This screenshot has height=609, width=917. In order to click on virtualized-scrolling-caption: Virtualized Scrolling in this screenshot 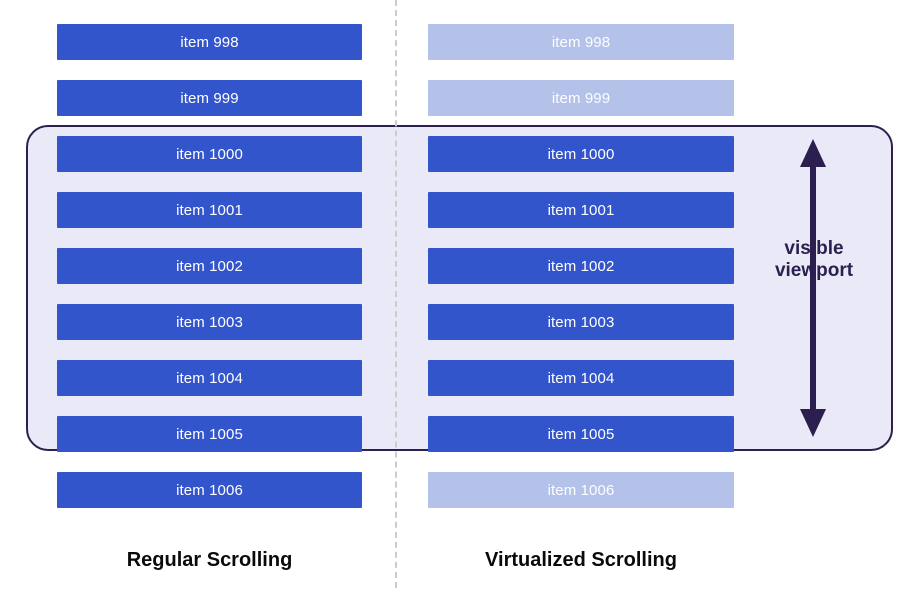, I will do `click(581, 560)`.